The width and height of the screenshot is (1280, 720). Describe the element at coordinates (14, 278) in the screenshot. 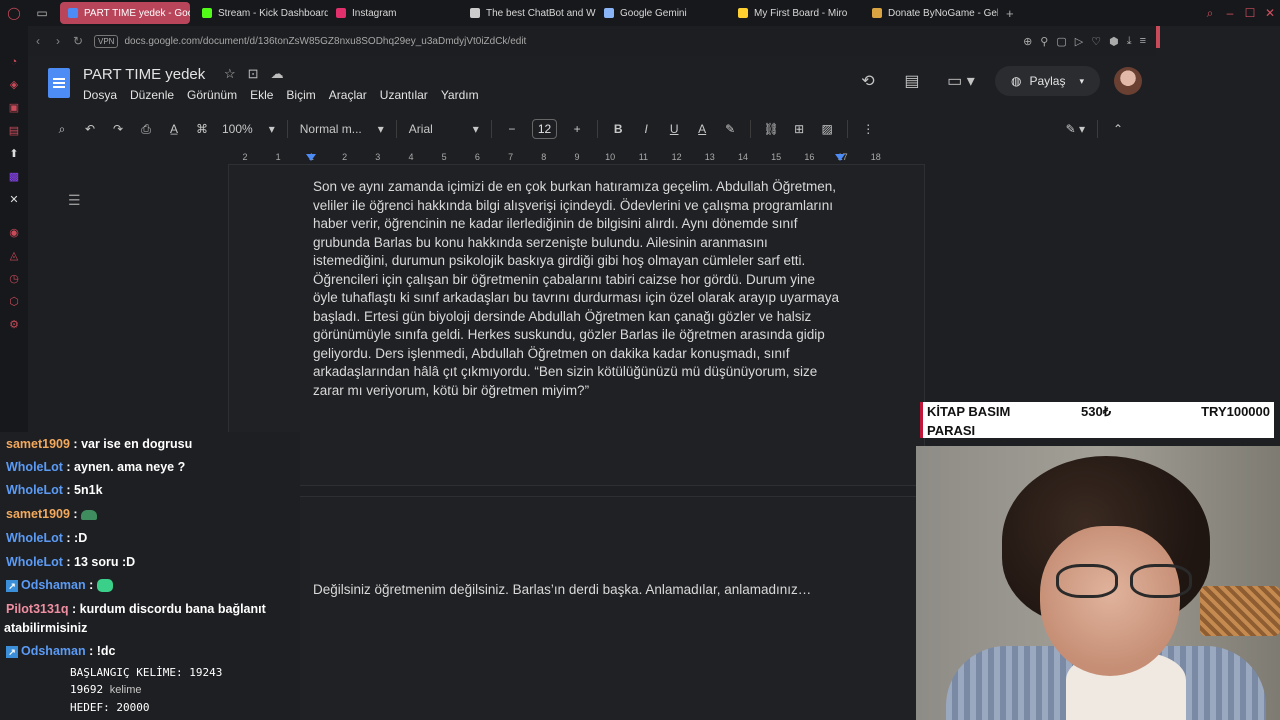

I see `sidebar-clock-icon: ◷` at that location.